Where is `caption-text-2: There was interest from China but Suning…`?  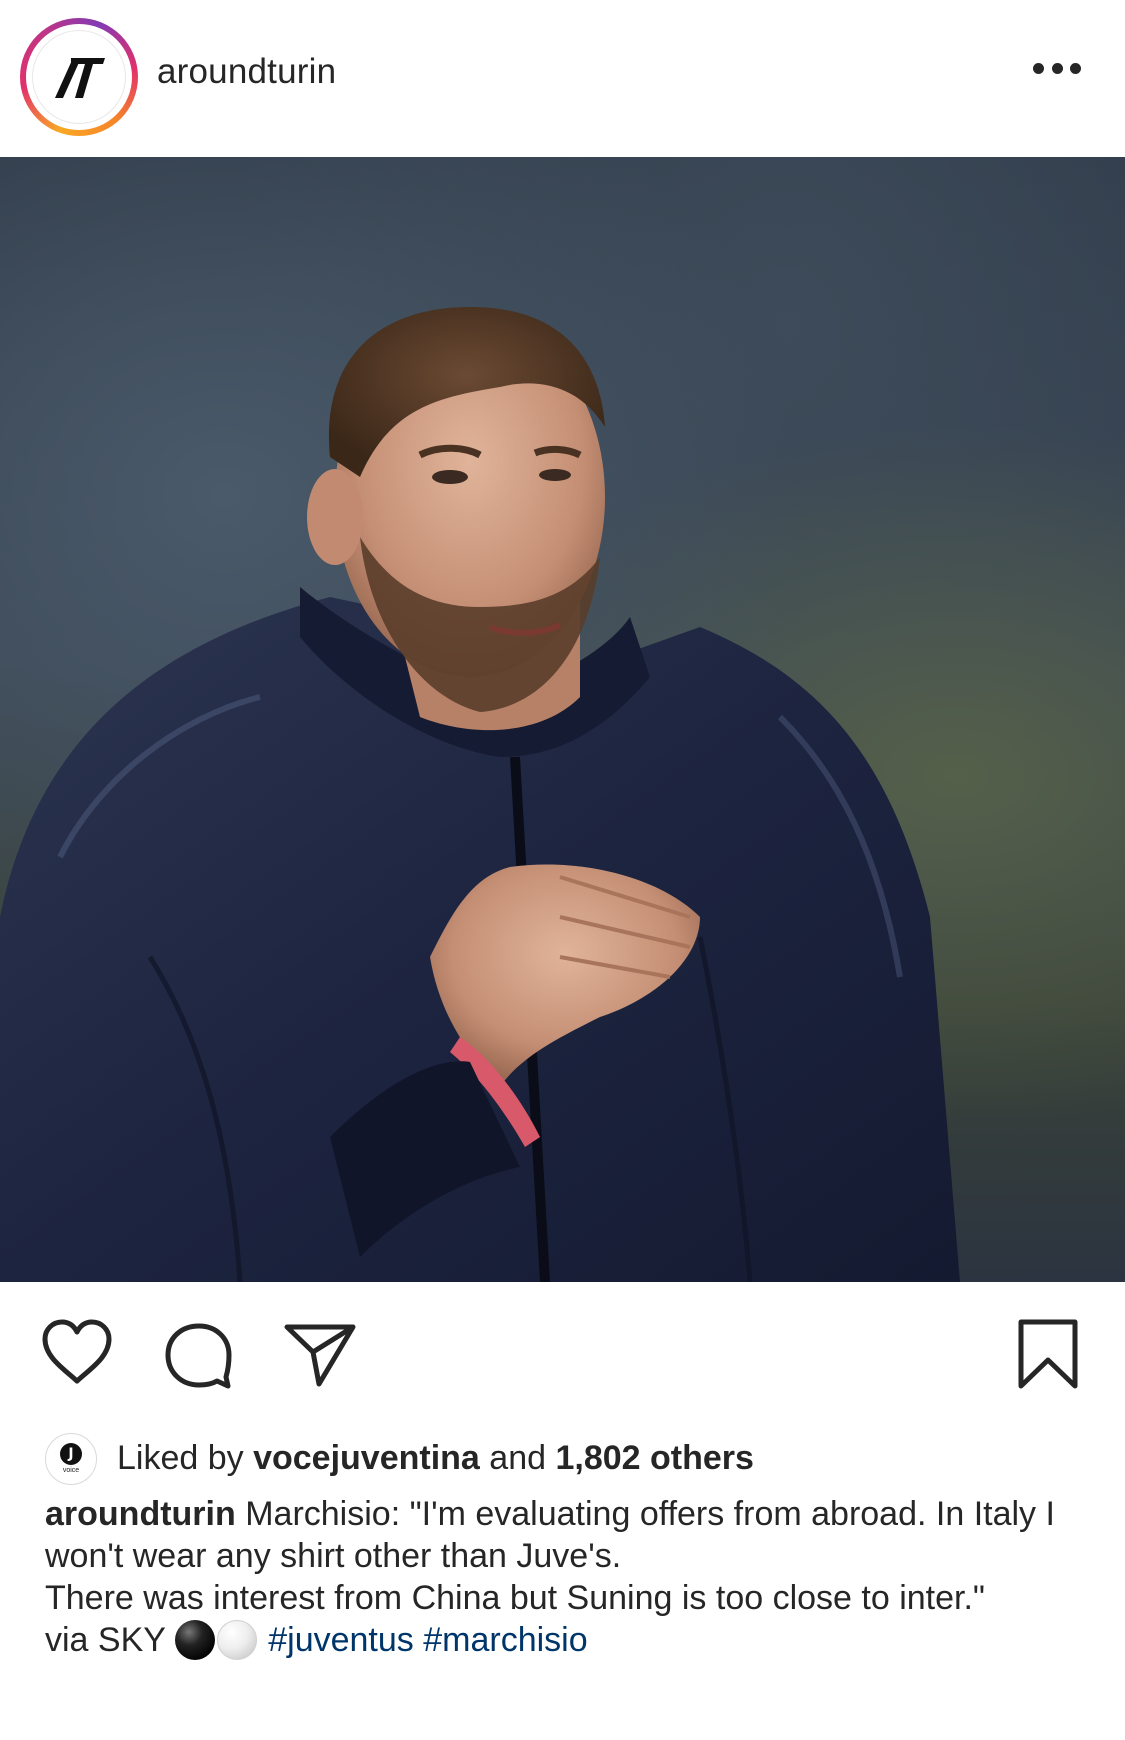 caption-text-2: There was interest from China but Suning… is located at coordinates (515, 1598).